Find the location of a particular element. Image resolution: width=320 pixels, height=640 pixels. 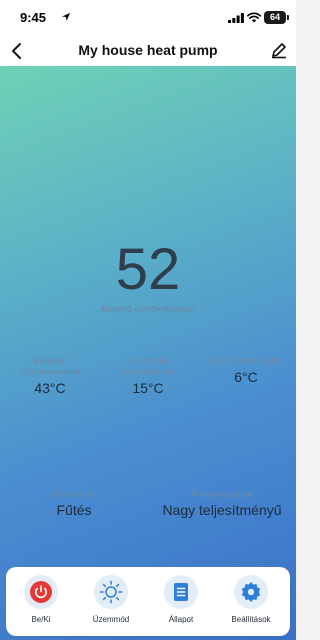

settings-button-circle is located at coordinates (251, 592).